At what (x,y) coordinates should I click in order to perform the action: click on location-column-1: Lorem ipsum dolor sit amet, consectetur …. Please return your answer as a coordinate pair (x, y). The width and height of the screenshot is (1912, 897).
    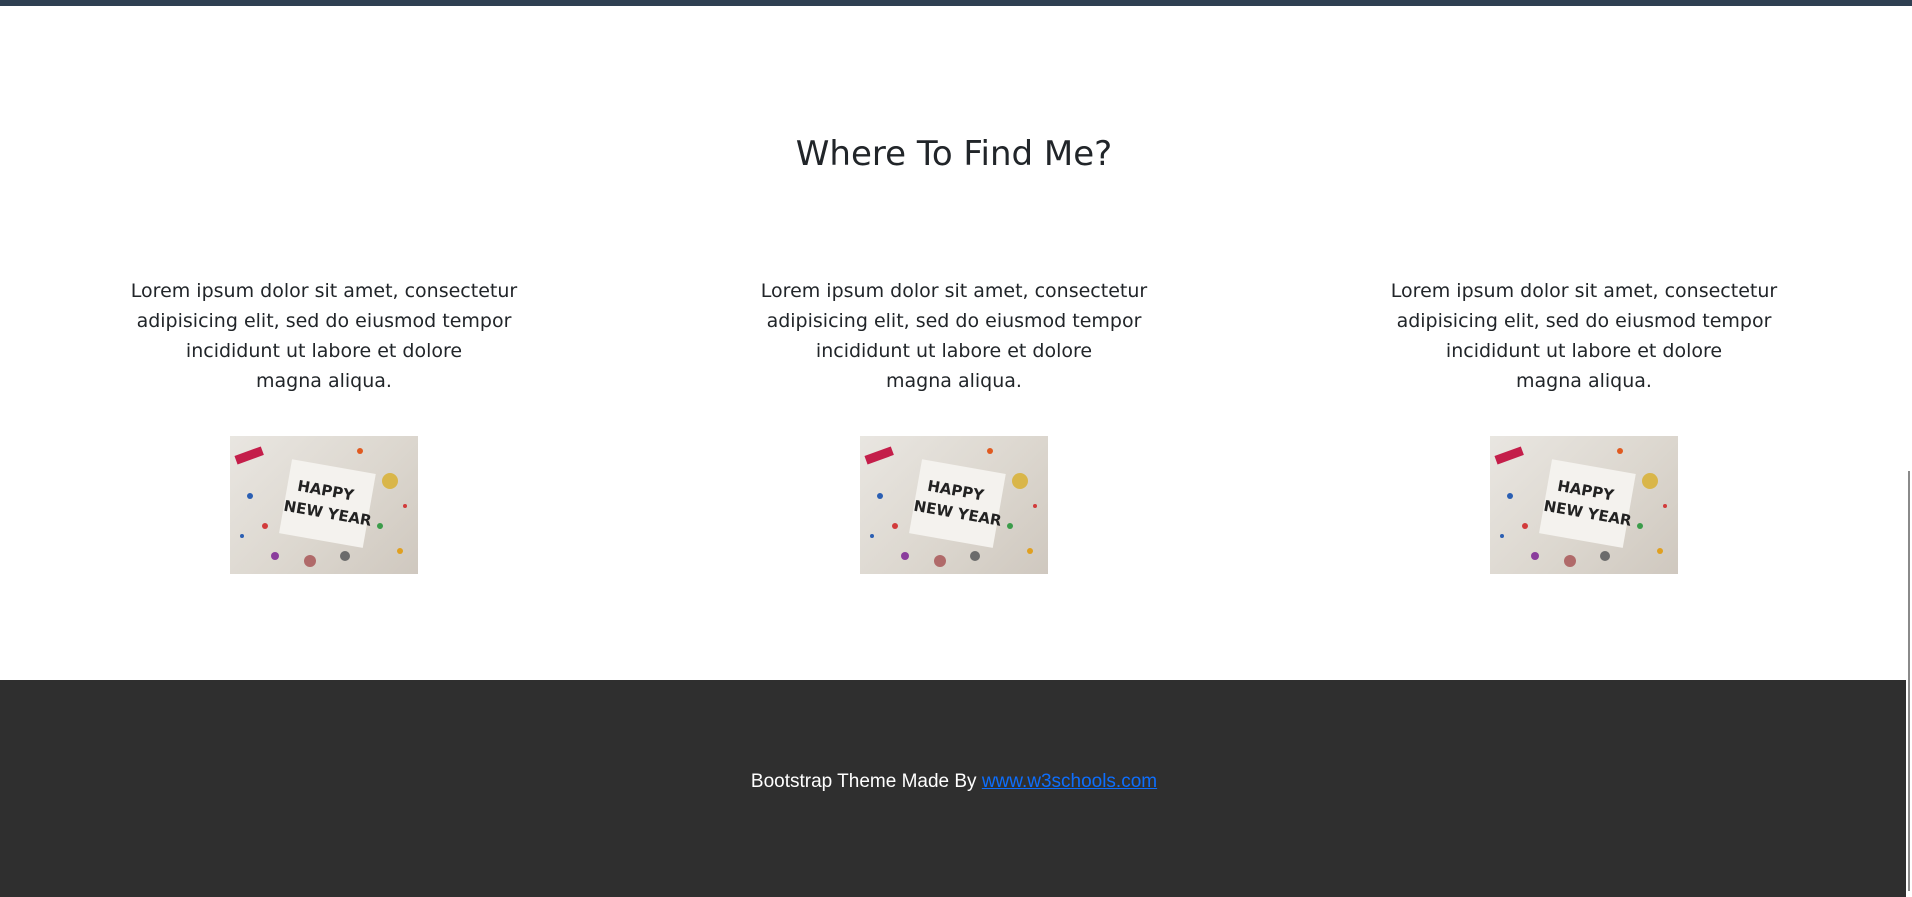
    Looking at the image, I should click on (324, 336).